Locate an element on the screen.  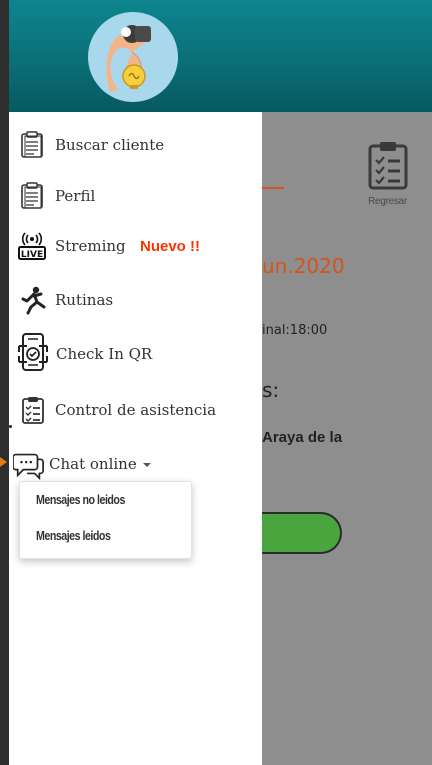
menu-label-control-asistencia: Control de asistencia is located at coordinates (136, 410).